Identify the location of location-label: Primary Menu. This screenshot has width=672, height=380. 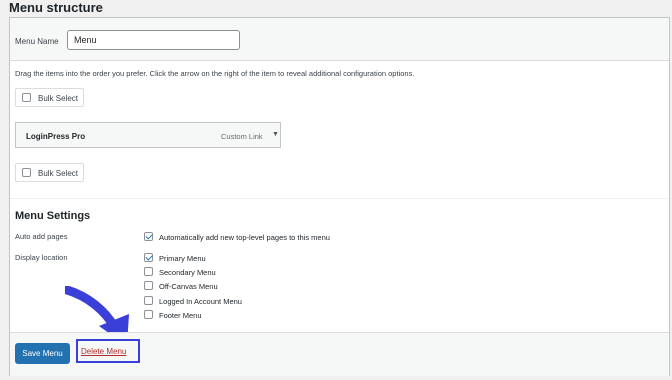
(182, 258).